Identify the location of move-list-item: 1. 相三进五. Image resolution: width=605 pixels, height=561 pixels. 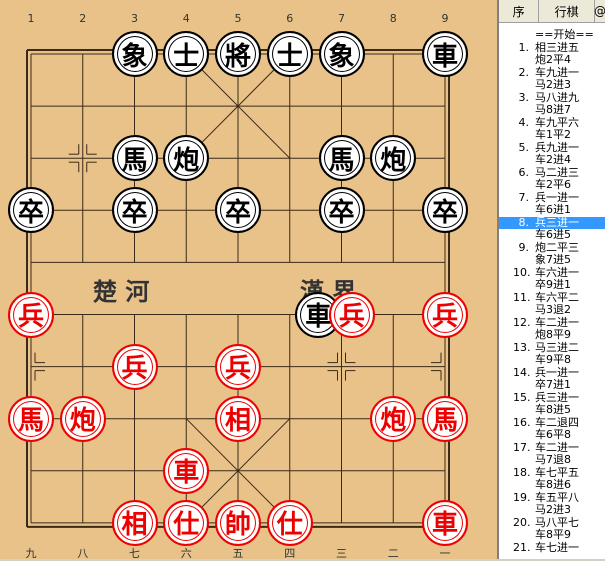
(552, 47).